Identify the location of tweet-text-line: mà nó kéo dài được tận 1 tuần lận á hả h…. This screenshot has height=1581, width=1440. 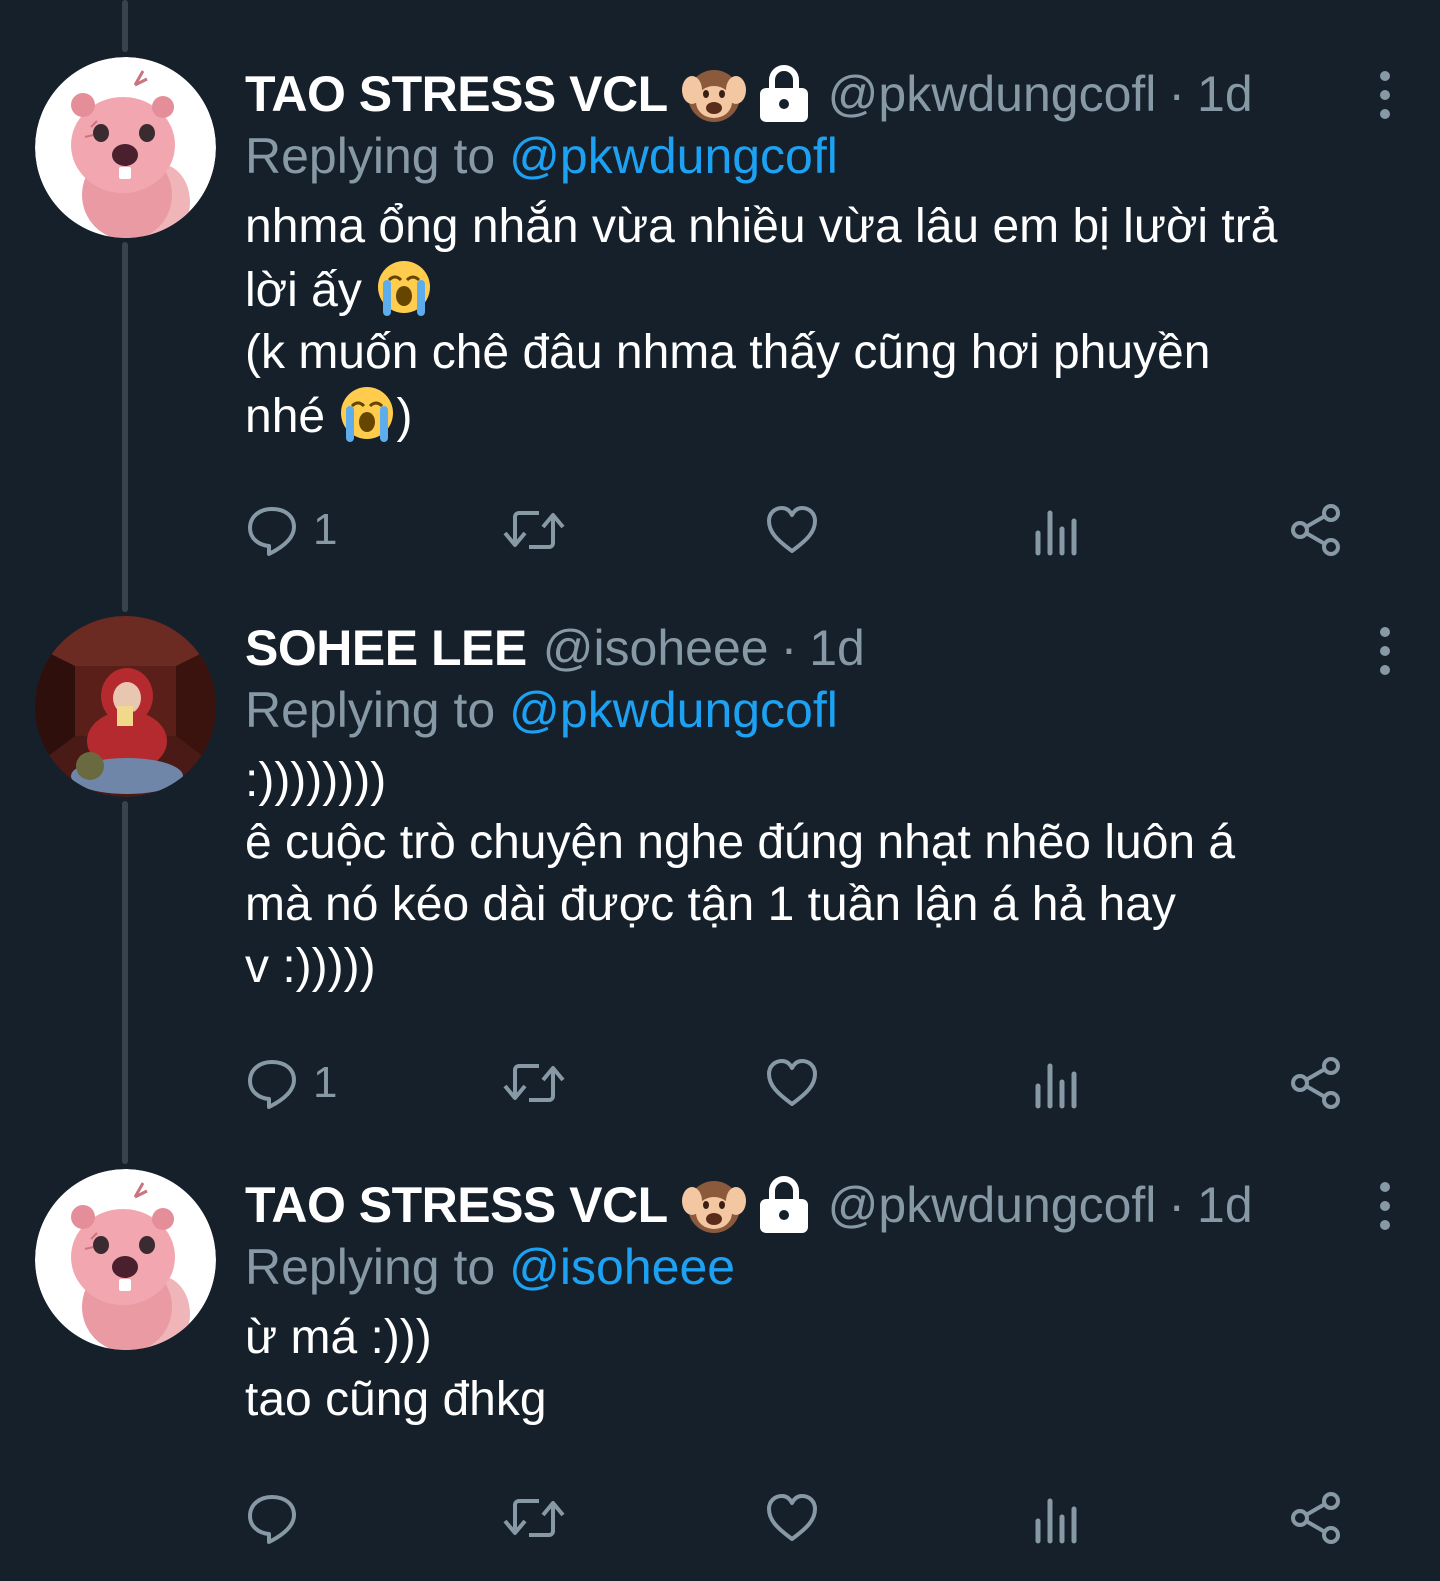
(710, 904).